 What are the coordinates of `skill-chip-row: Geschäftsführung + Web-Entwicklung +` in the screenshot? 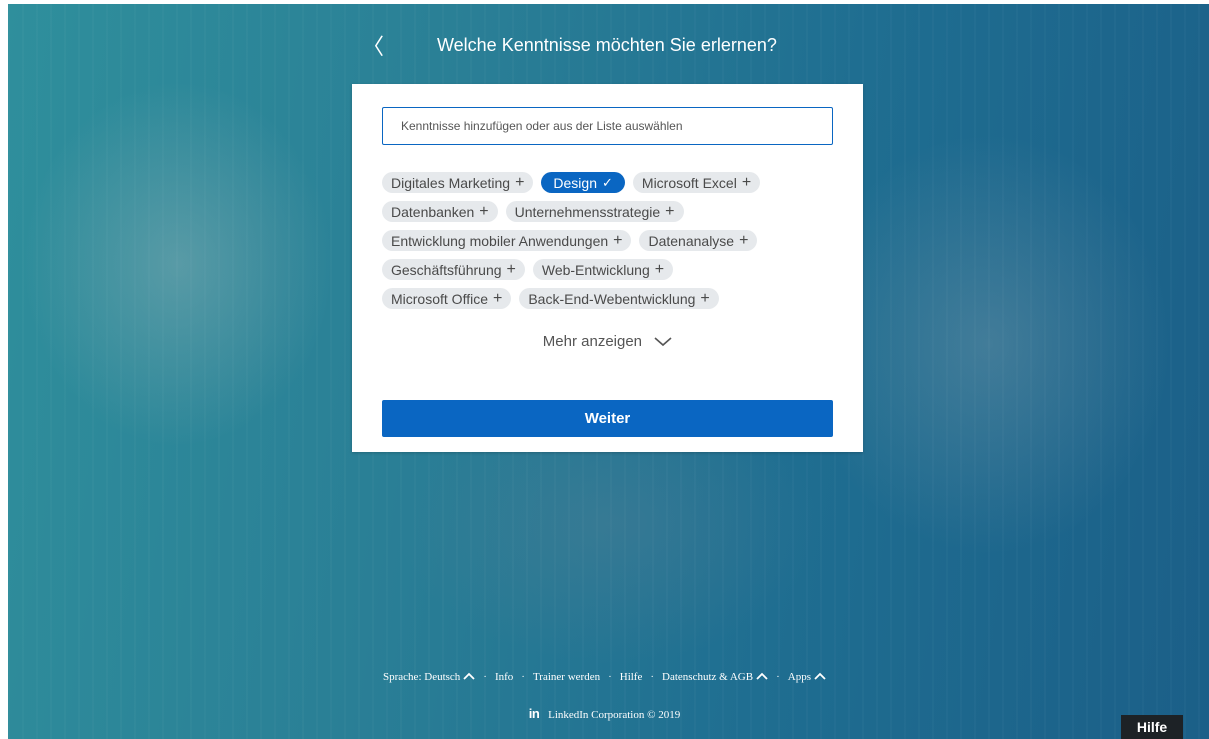 It's located at (607, 269).